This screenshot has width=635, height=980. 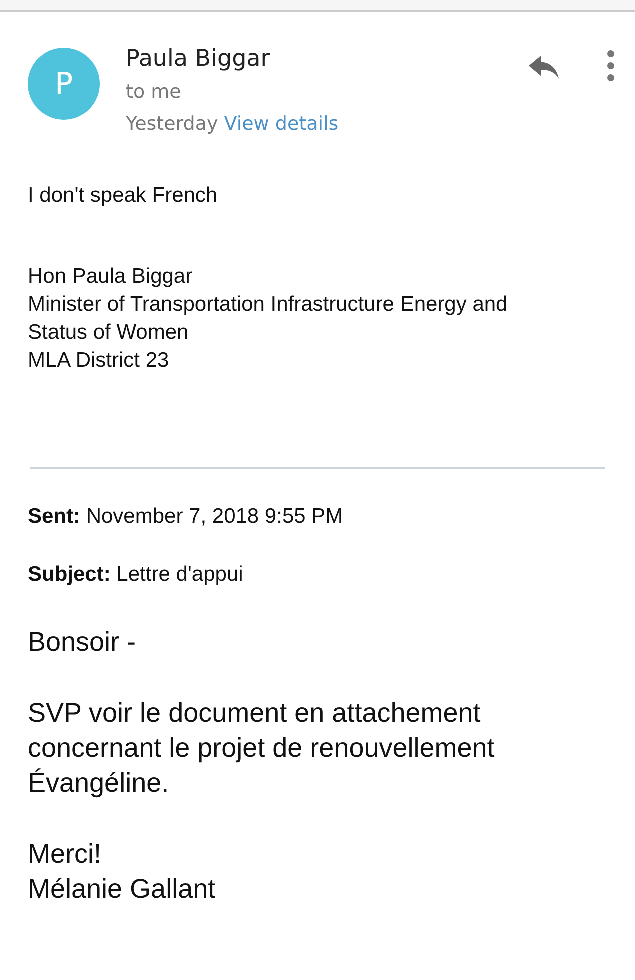 What do you see at coordinates (154, 92) in the screenshot?
I see `recipient-label: to me` at bounding box center [154, 92].